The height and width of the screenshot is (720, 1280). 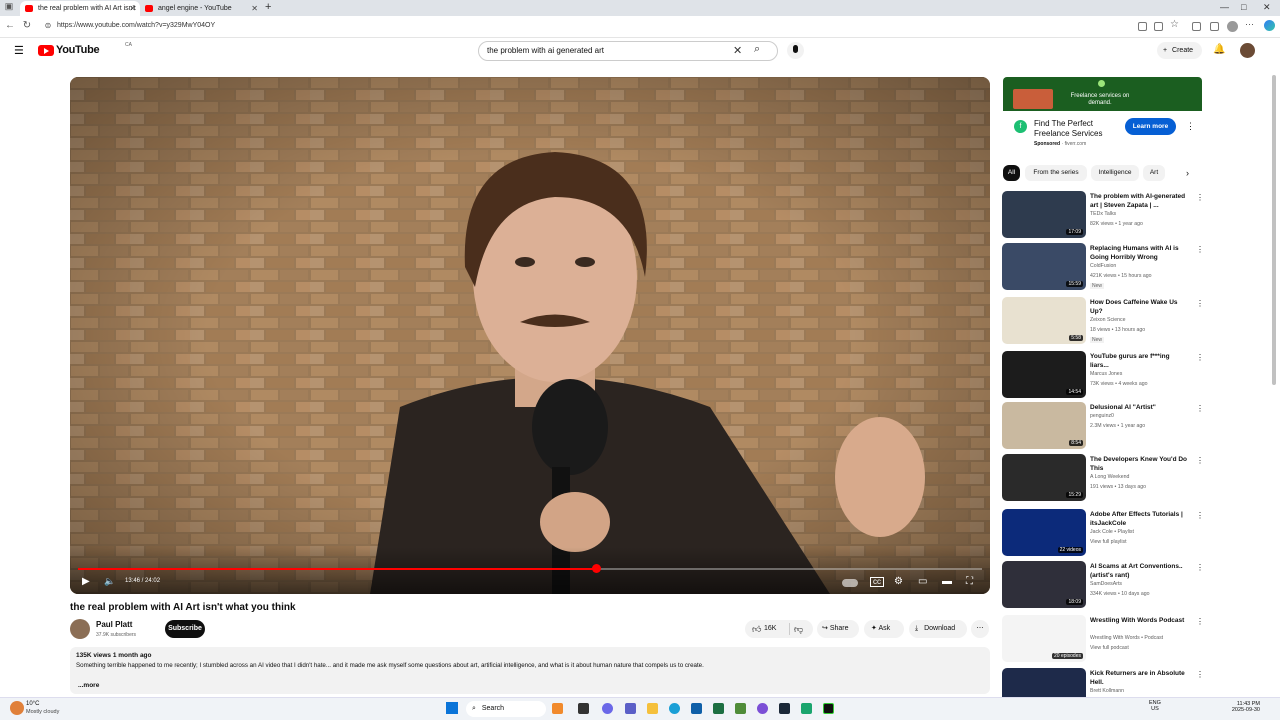 What do you see at coordinates (132, 8) in the screenshot?
I see `close-tab-icon: ✕` at bounding box center [132, 8].